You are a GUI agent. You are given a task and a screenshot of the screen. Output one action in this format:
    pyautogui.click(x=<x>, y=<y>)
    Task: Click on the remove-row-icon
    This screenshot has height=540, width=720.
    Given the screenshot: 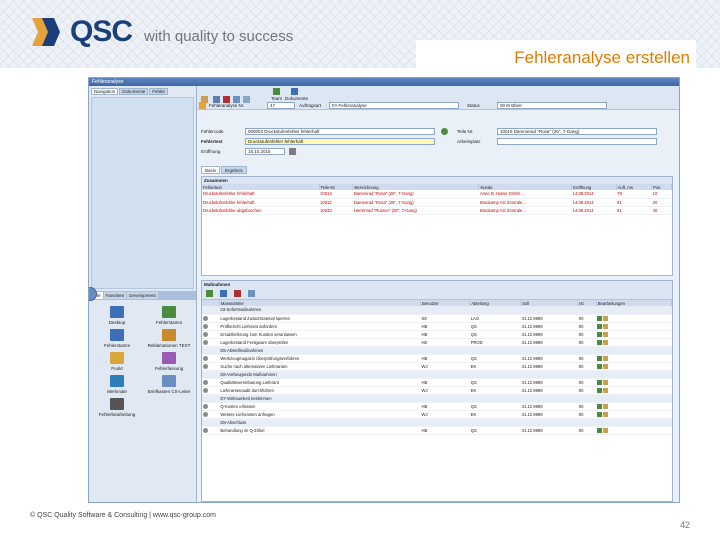 What is the action you would take?
    pyautogui.click(x=237, y=293)
    